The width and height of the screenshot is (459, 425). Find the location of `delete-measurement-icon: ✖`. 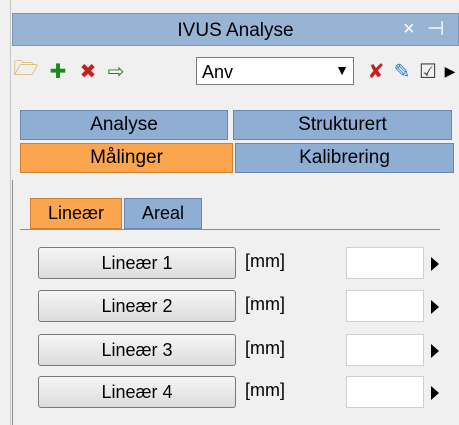

delete-measurement-icon: ✖ is located at coordinates (88, 71).